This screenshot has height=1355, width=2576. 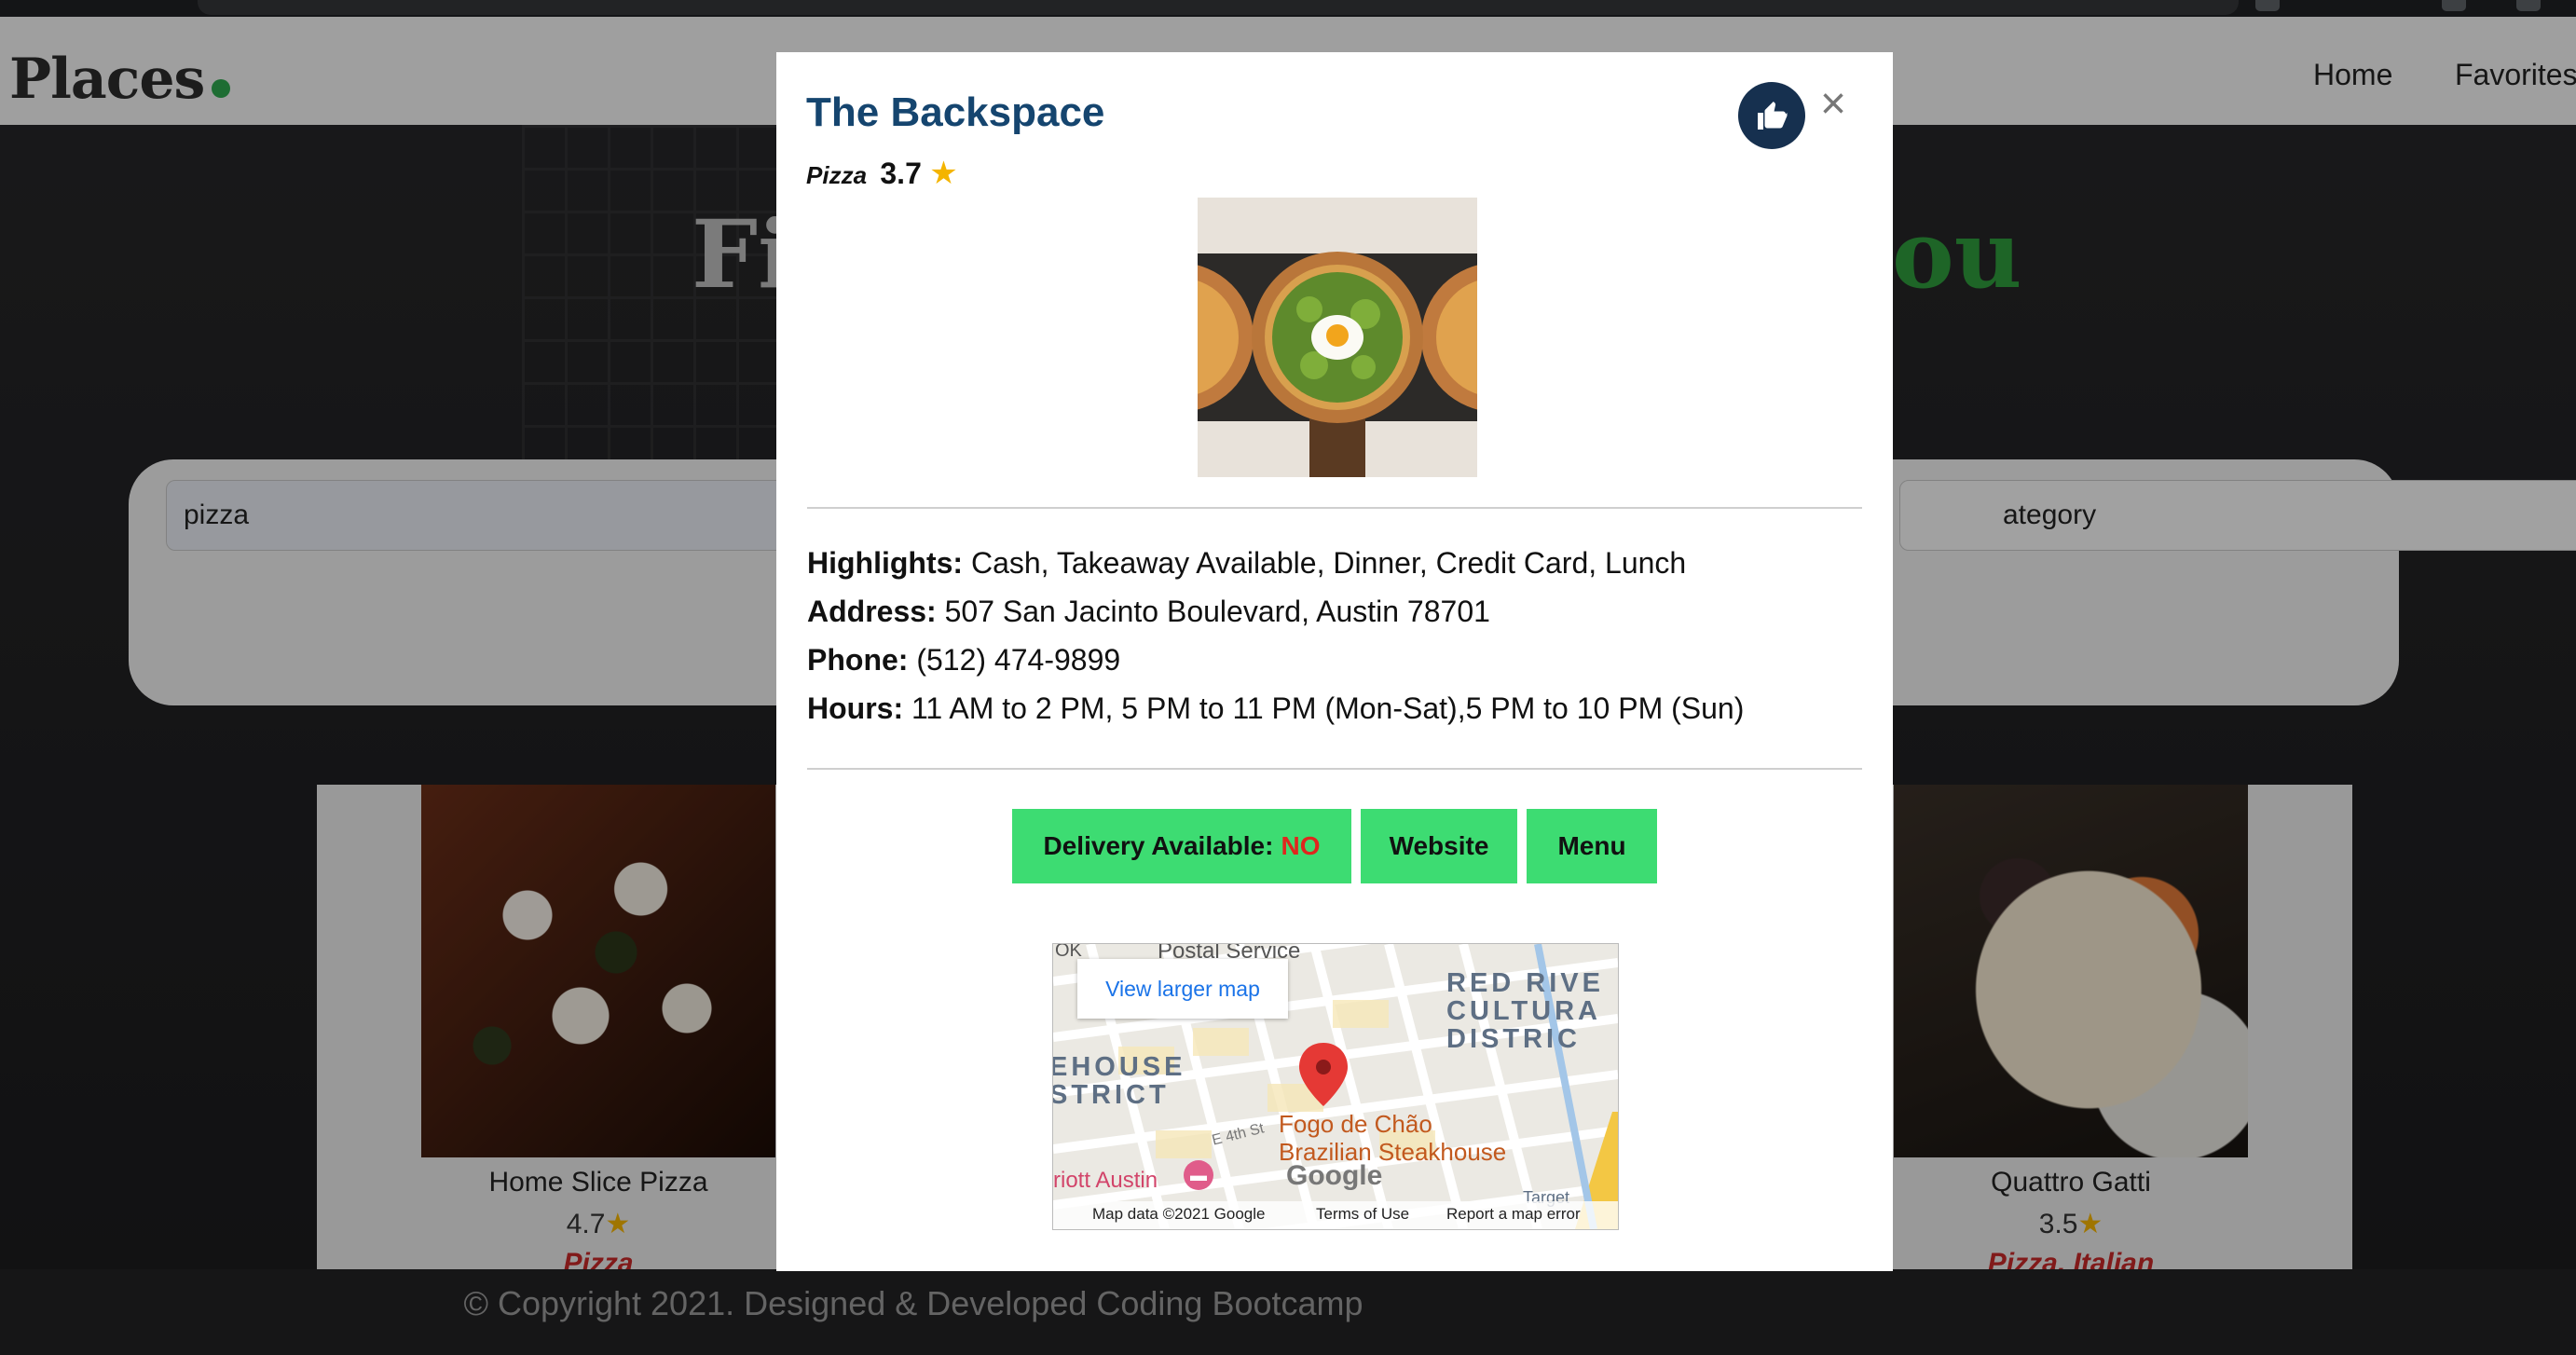 What do you see at coordinates (872, 611) in the screenshot?
I see `address-label: Address:` at bounding box center [872, 611].